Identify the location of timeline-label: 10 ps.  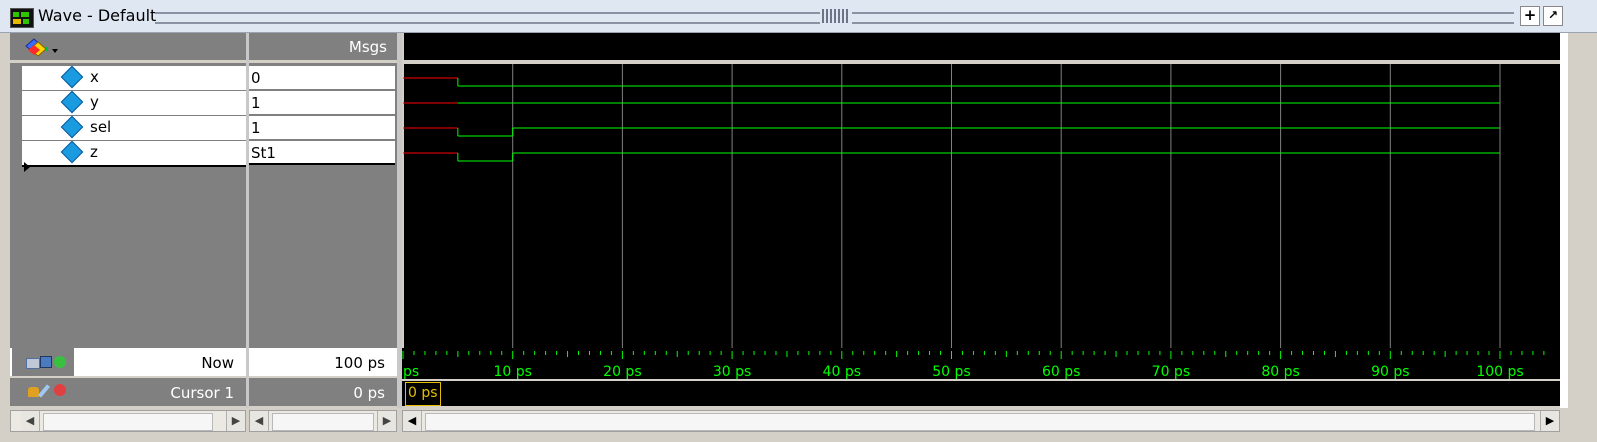
(512, 372).